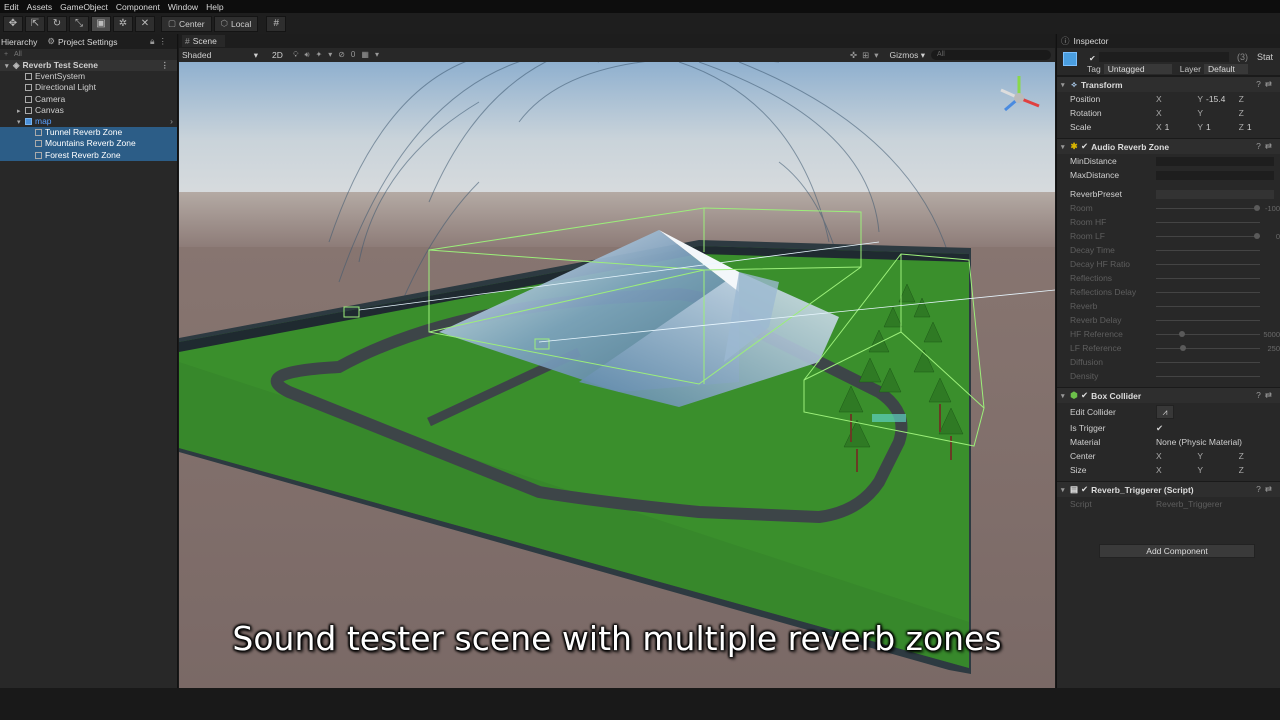 This screenshot has width=1280, height=720. I want to click on room-slider, so click(1208, 208).